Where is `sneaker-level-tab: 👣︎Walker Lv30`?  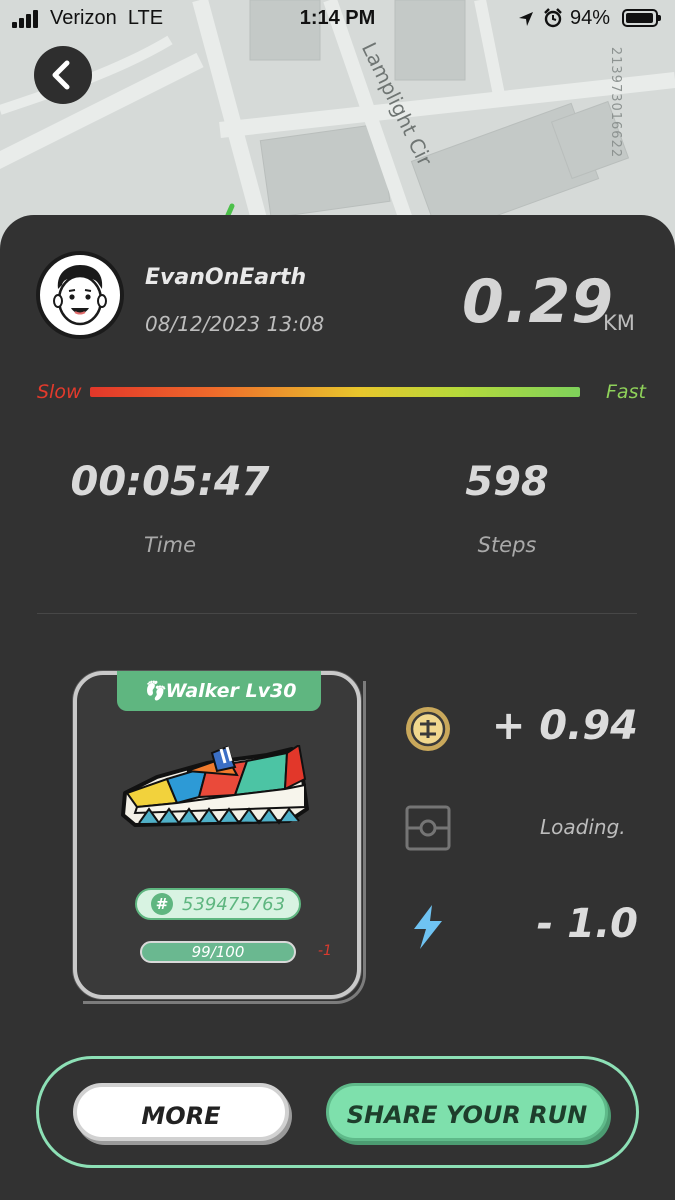 sneaker-level-tab: 👣︎Walker Lv30 is located at coordinates (219, 691).